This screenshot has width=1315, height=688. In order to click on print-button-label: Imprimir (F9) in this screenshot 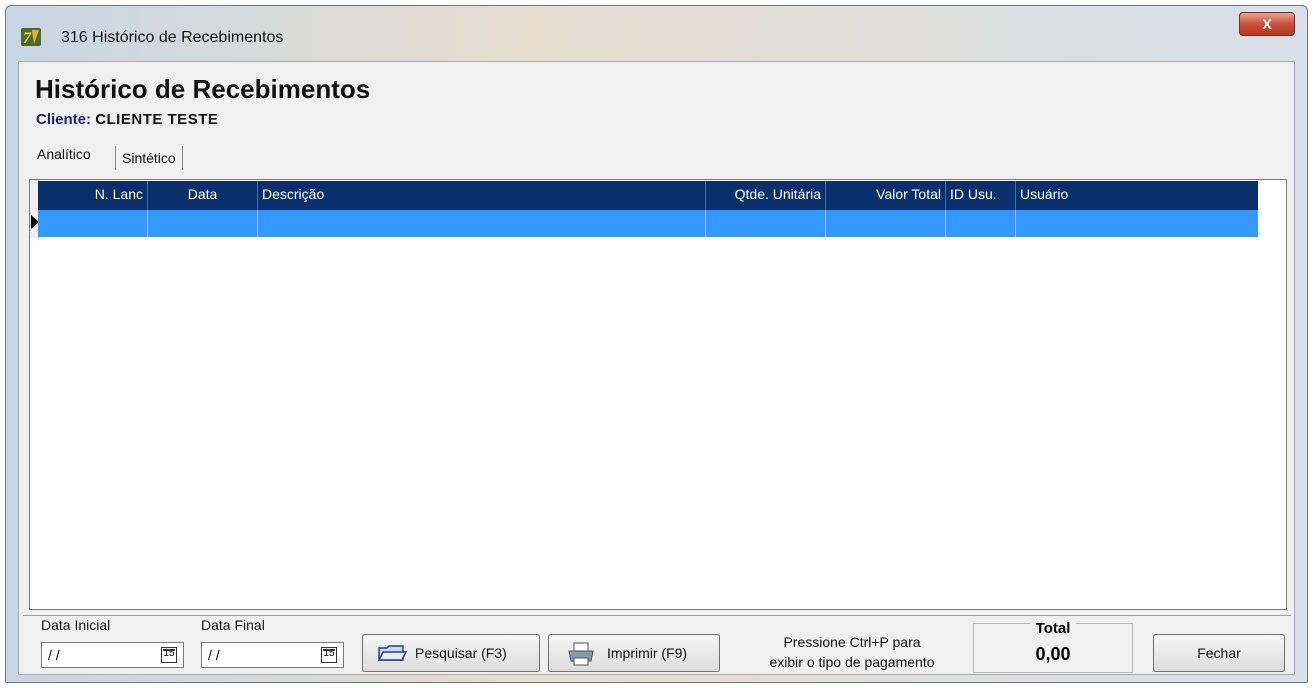, I will do `click(647, 653)`.